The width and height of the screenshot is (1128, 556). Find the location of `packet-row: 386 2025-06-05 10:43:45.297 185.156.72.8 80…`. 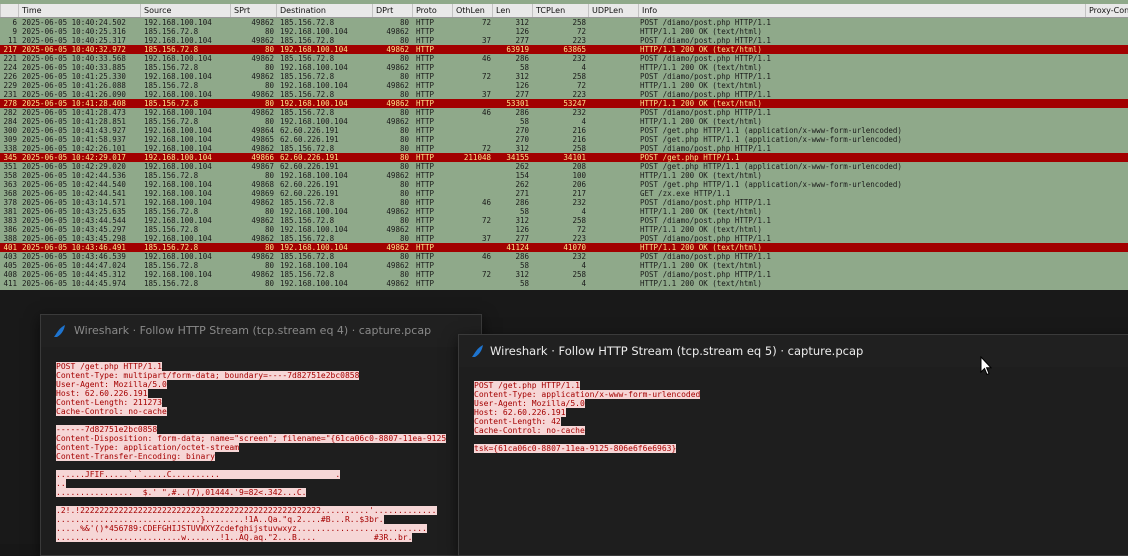

packet-row: 386 2025-06-05 10:43:45.297 185.156.72.8 80… is located at coordinates (564, 229).